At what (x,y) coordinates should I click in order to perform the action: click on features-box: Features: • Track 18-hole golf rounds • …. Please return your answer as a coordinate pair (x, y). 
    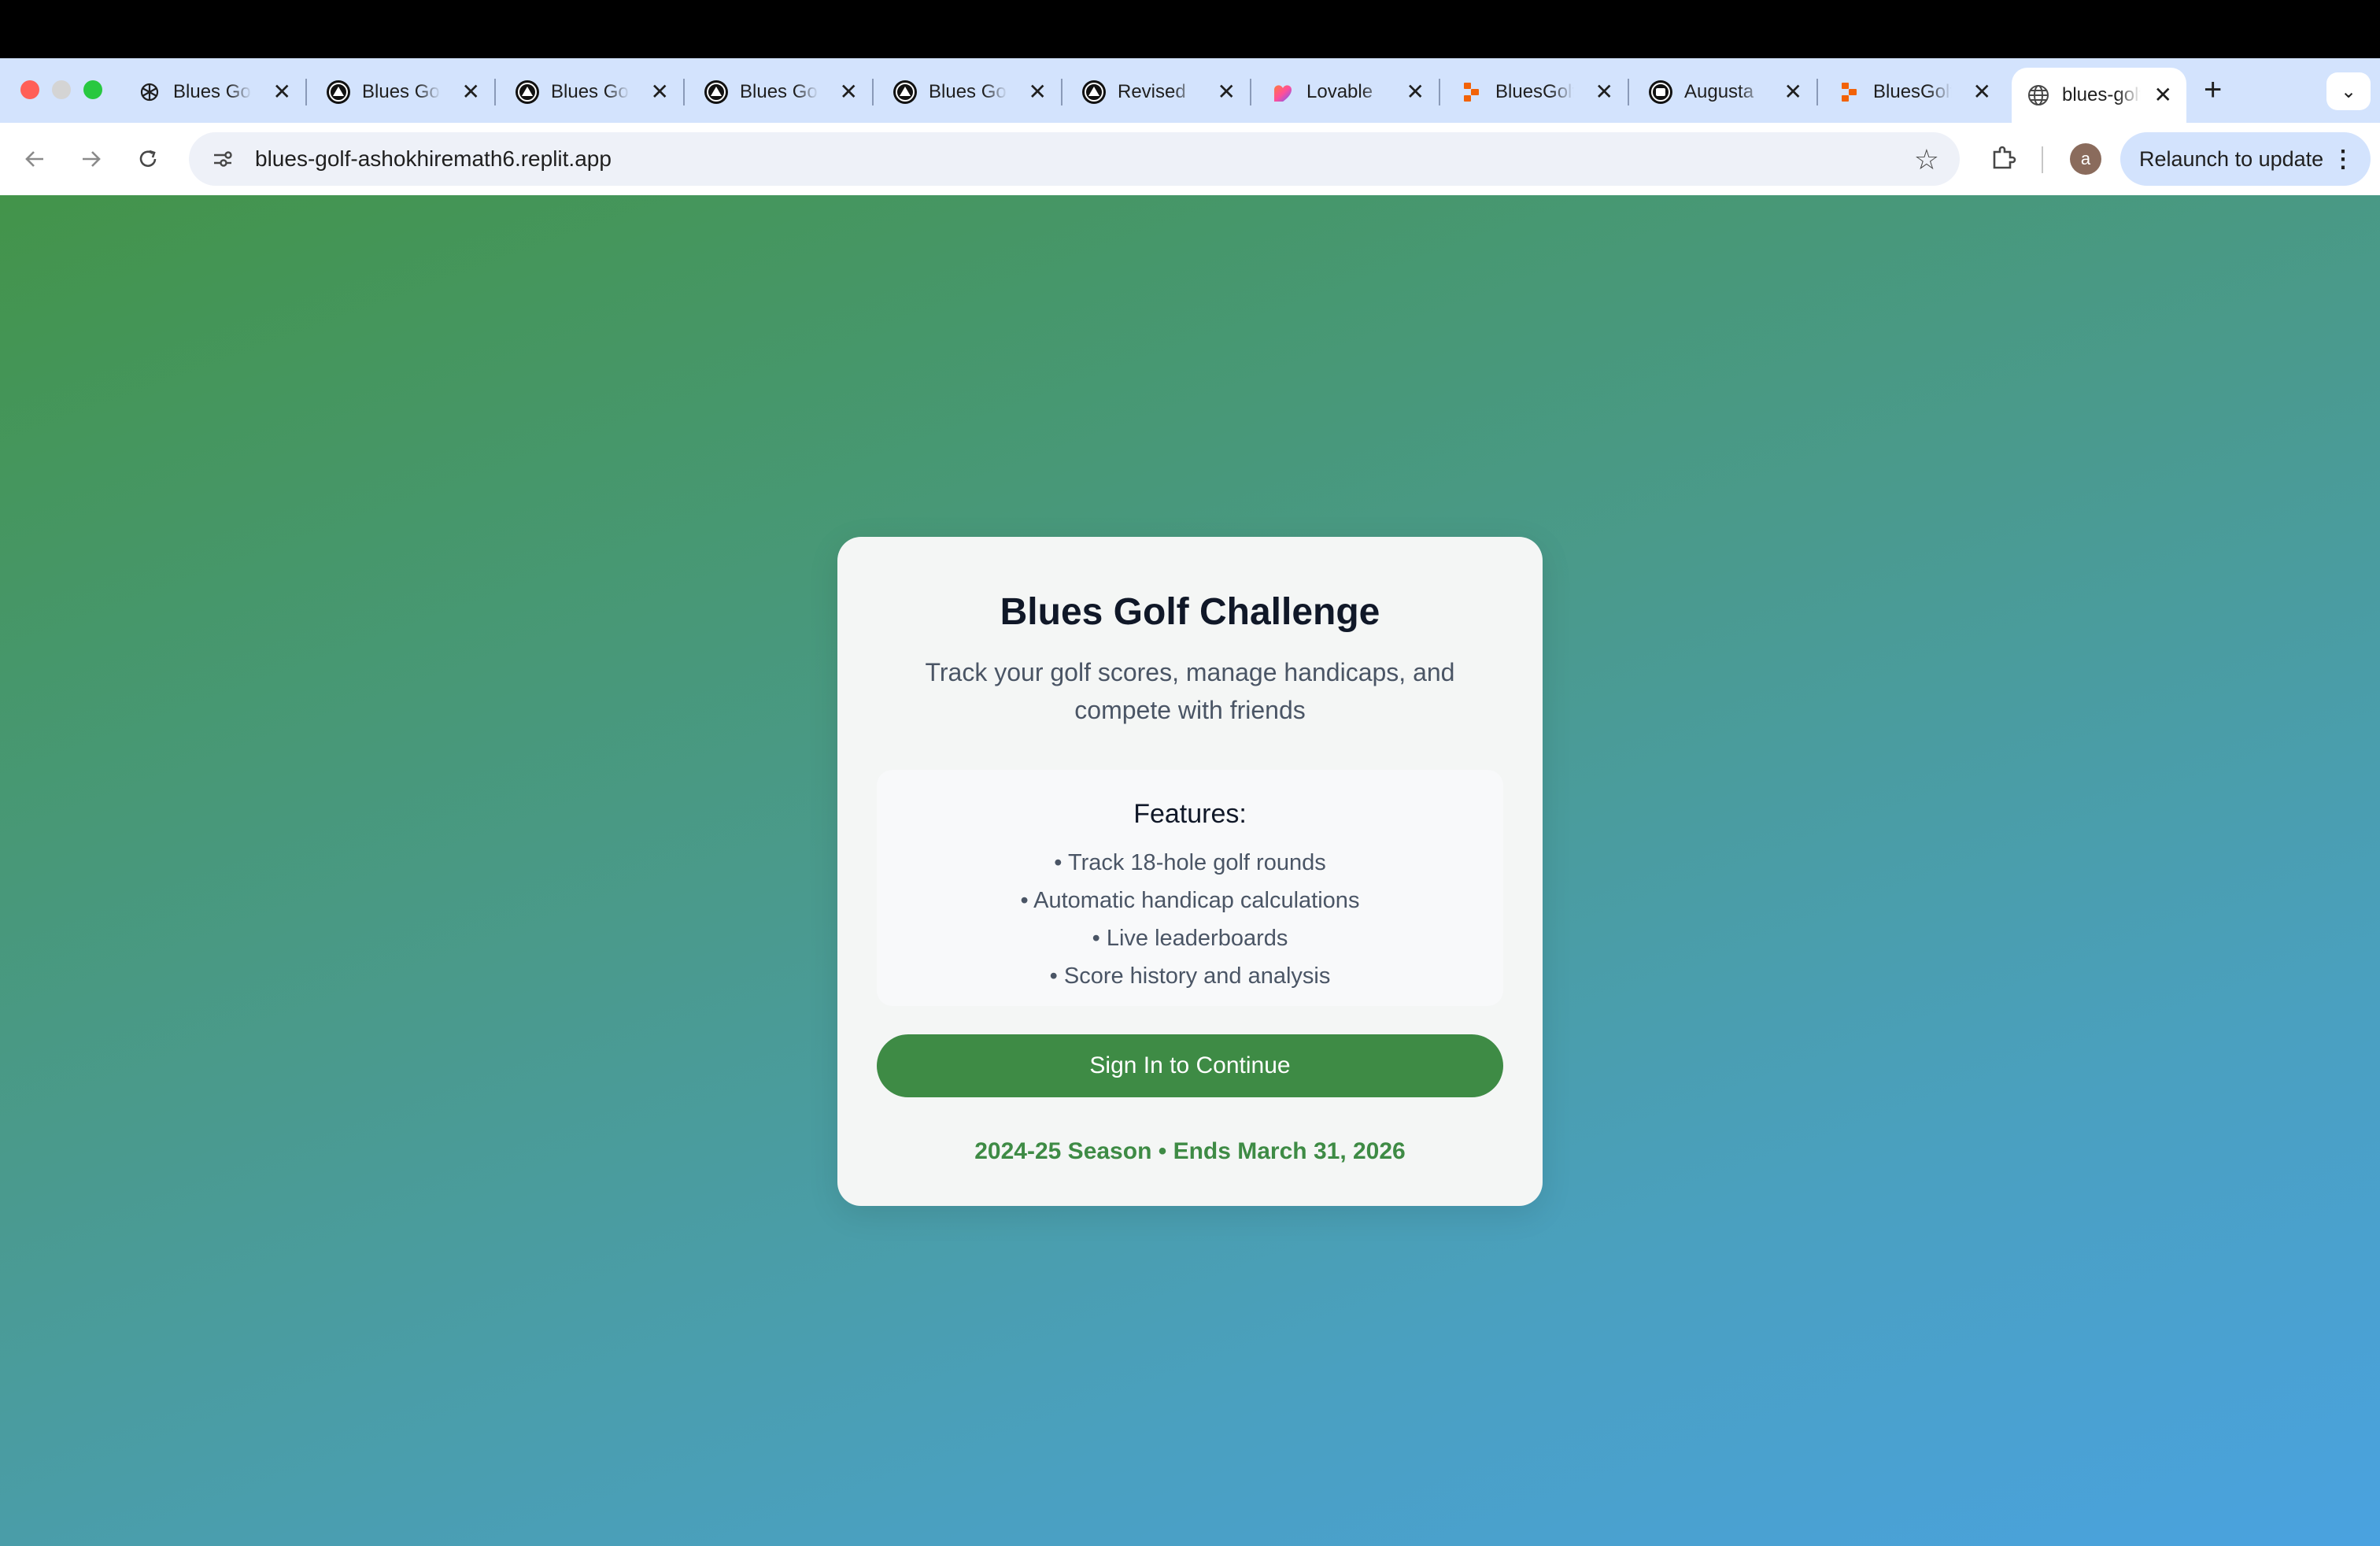
    Looking at the image, I should click on (1190, 888).